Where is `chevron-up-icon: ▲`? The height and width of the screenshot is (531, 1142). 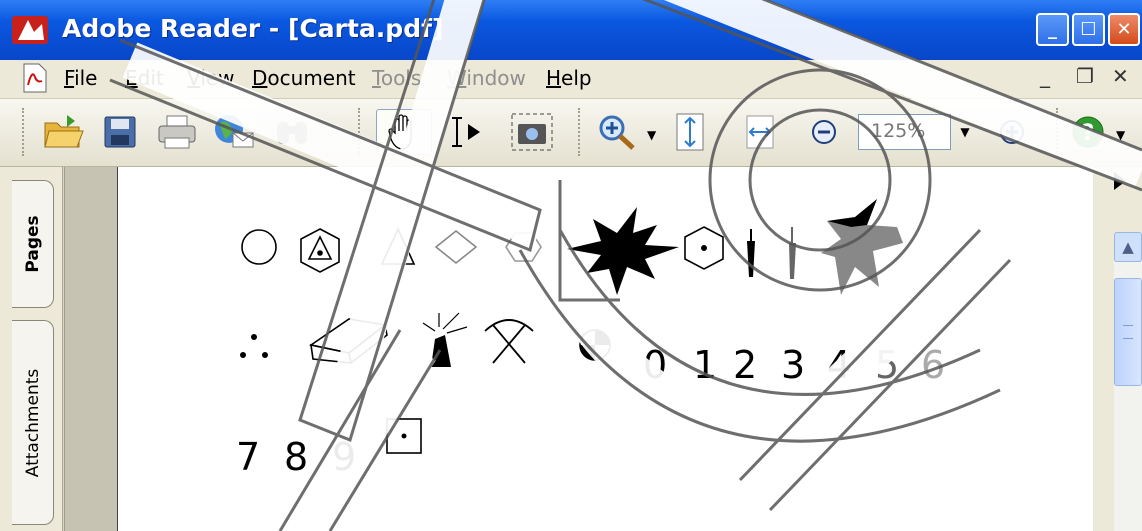 chevron-up-icon: ▲ is located at coordinates (1128, 247).